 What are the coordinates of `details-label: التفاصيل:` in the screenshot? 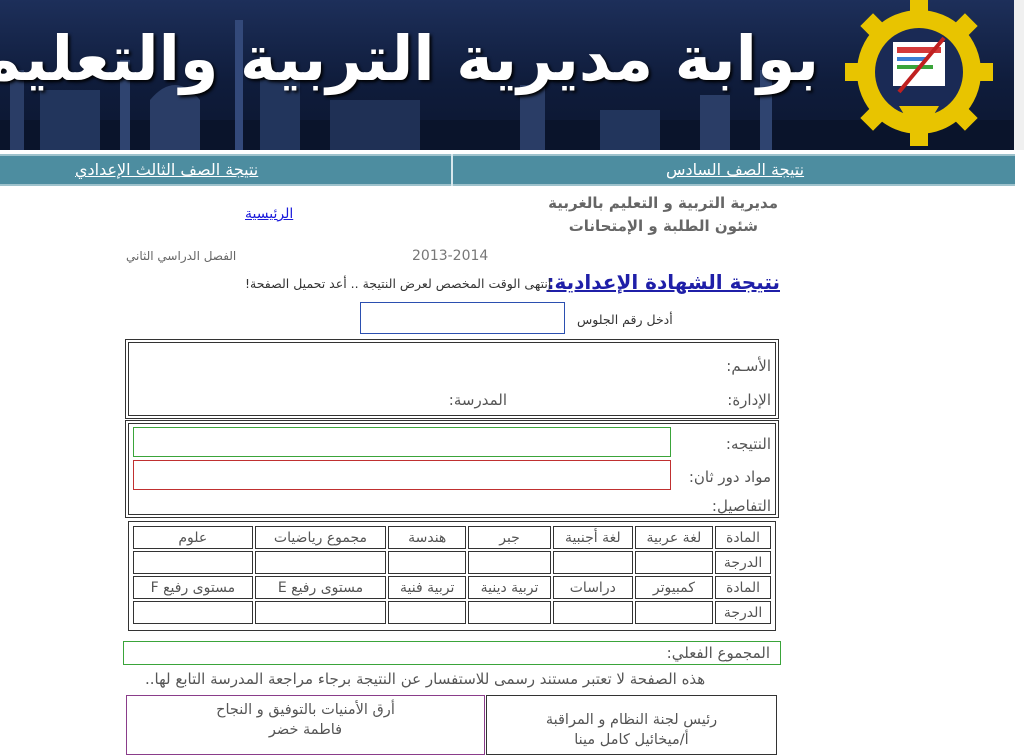 It's located at (741, 506).